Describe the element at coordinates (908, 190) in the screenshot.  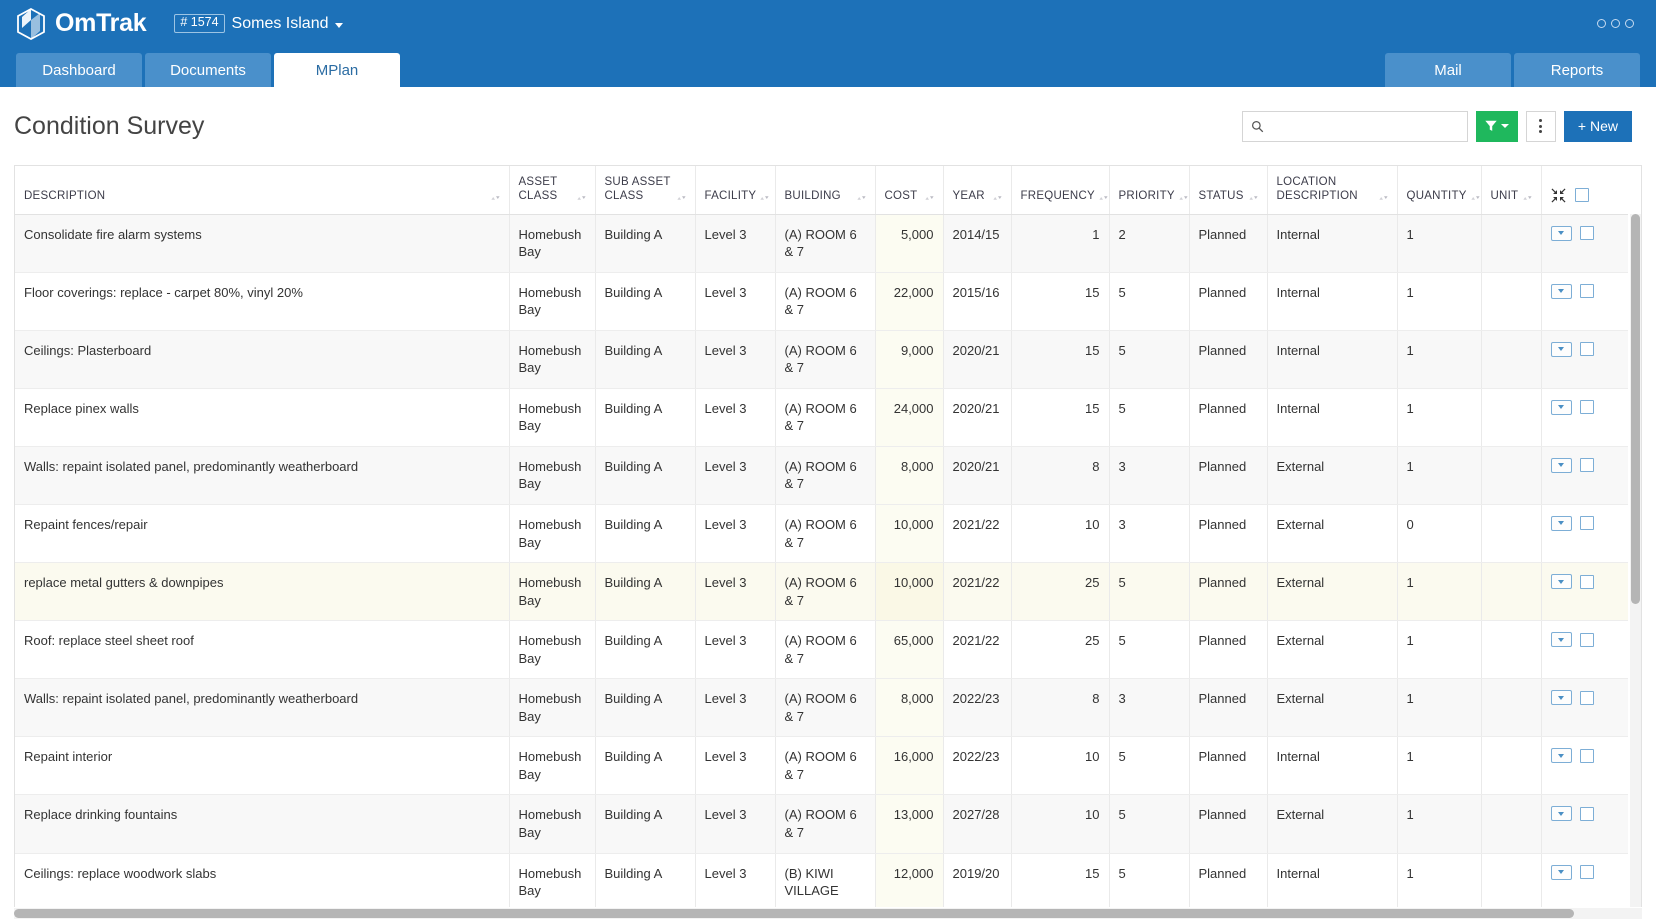
I see `col-header-cost: COST` at that location.